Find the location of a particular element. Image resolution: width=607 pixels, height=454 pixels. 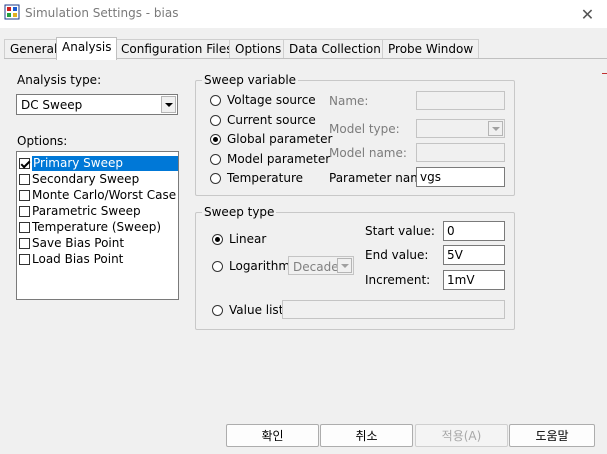

radio-label: Value list is located at coordinates (256, 310).